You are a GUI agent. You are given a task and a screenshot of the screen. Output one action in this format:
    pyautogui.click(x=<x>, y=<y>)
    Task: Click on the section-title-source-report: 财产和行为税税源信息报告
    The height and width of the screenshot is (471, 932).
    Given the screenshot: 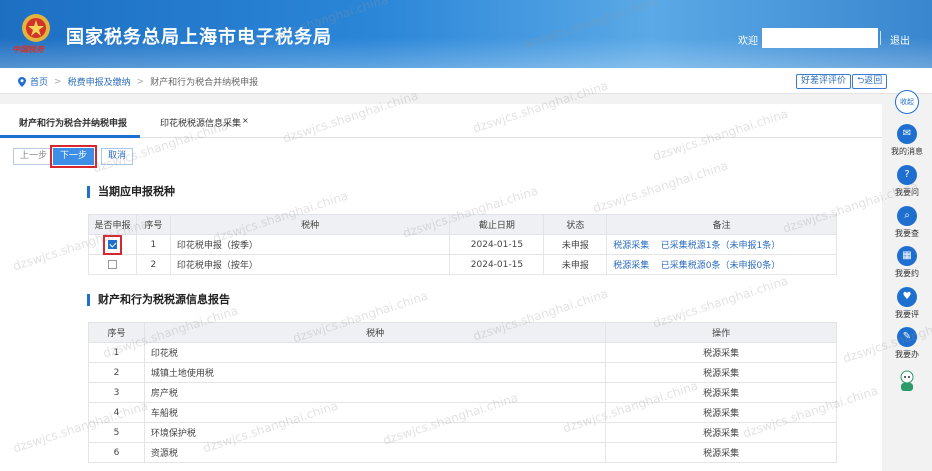 What is the action you would take?
    pyautogui.click(x=158, y=300)
    